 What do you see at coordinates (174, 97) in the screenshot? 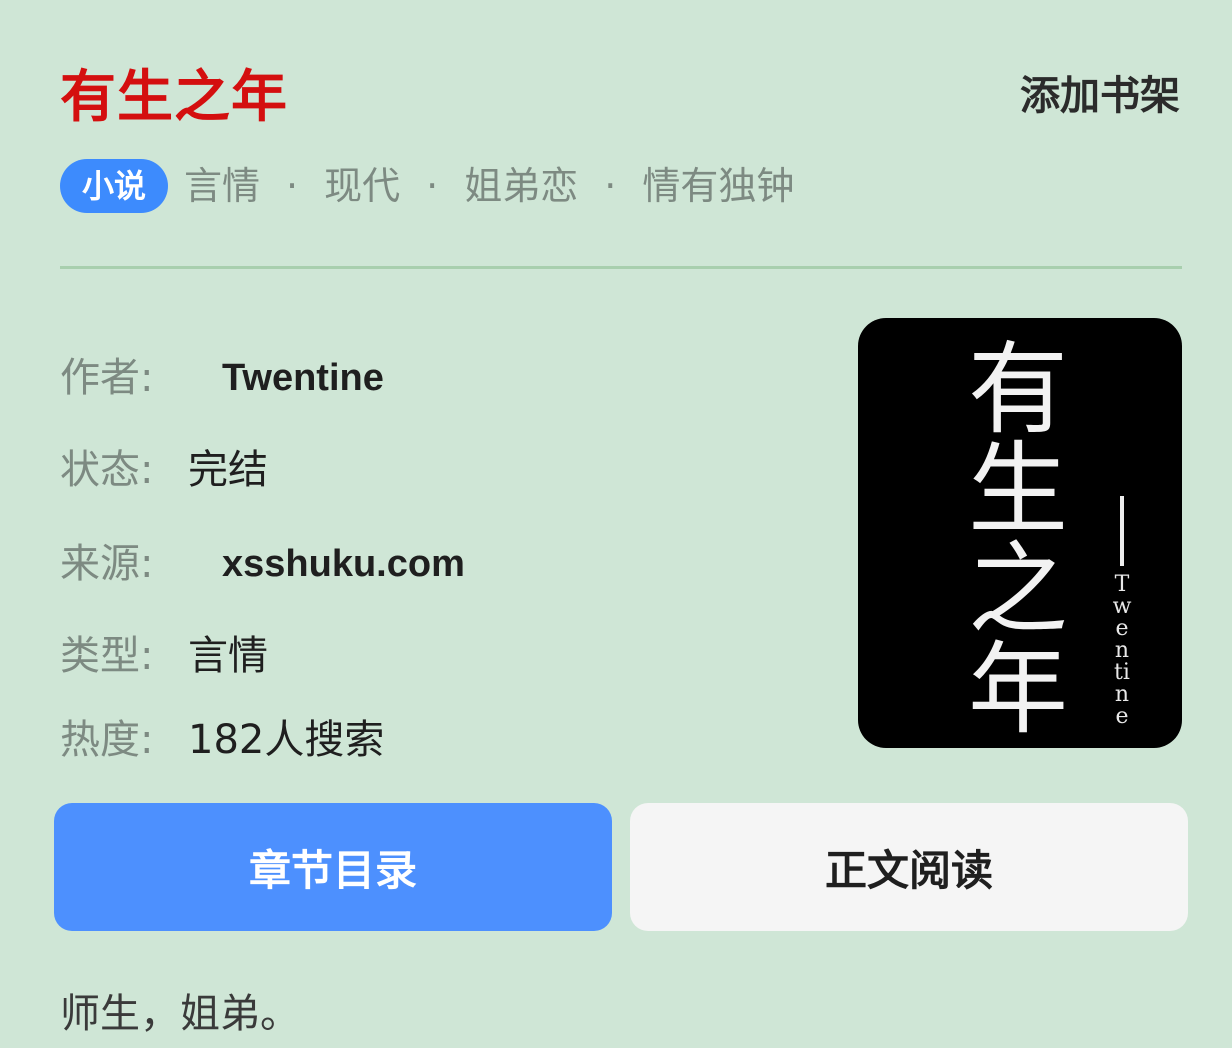
I see `book-title: 有生之年` at bounding box center [174, 97].